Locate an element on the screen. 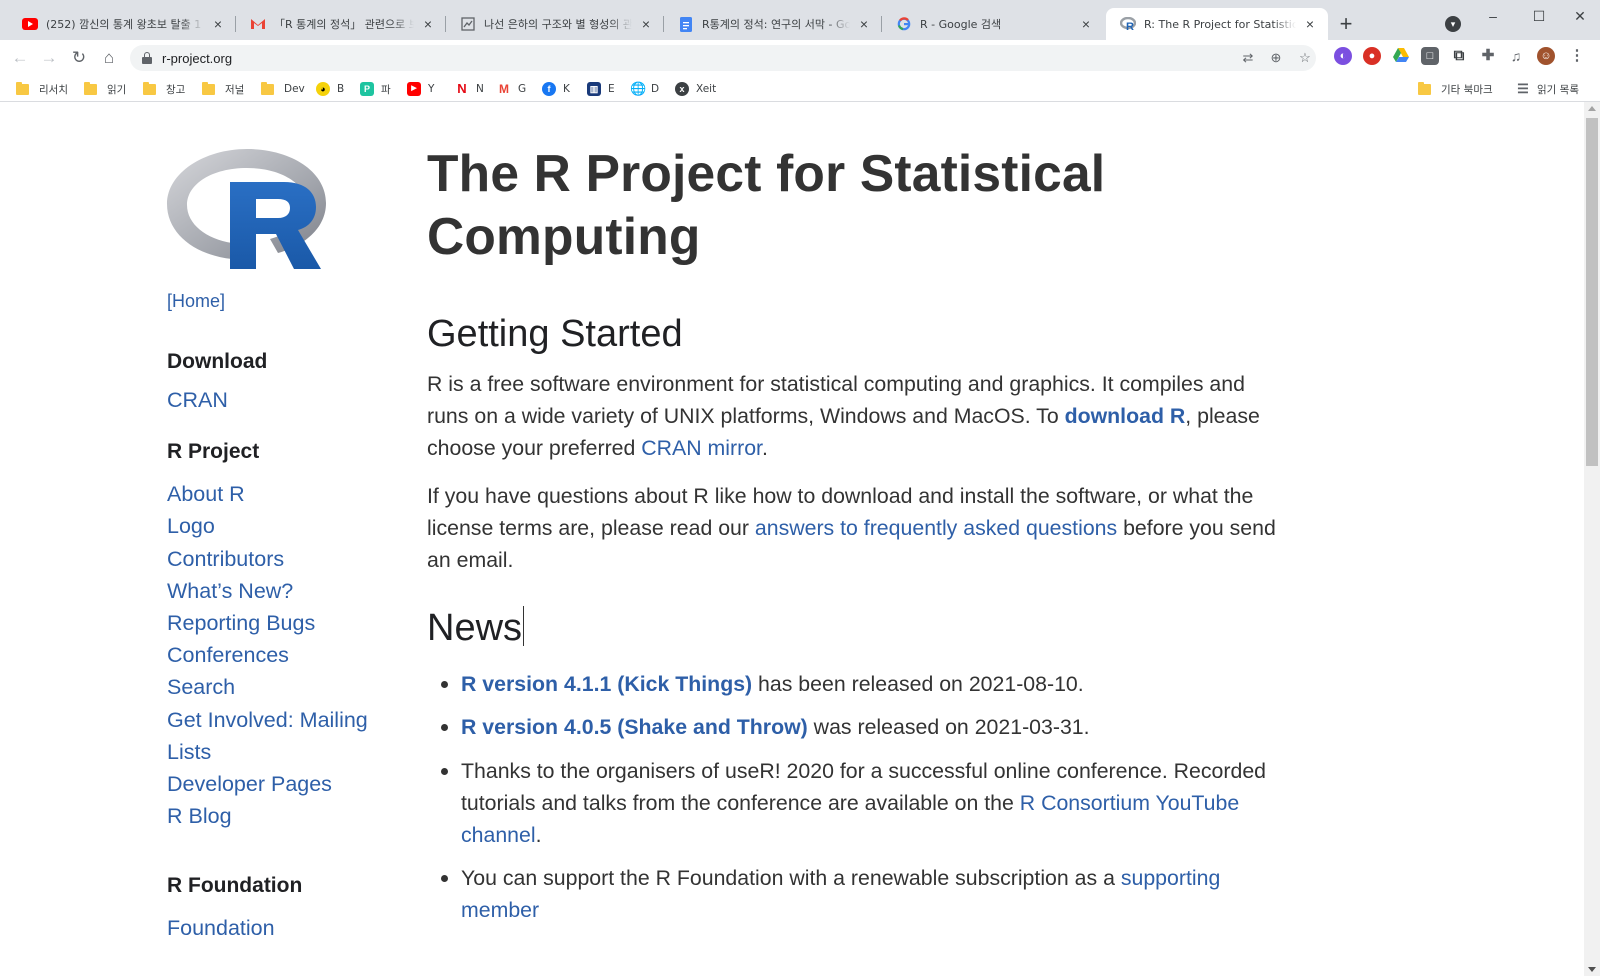  sidebar-link-foundation: Foundation is located at coordinates (282, 928).